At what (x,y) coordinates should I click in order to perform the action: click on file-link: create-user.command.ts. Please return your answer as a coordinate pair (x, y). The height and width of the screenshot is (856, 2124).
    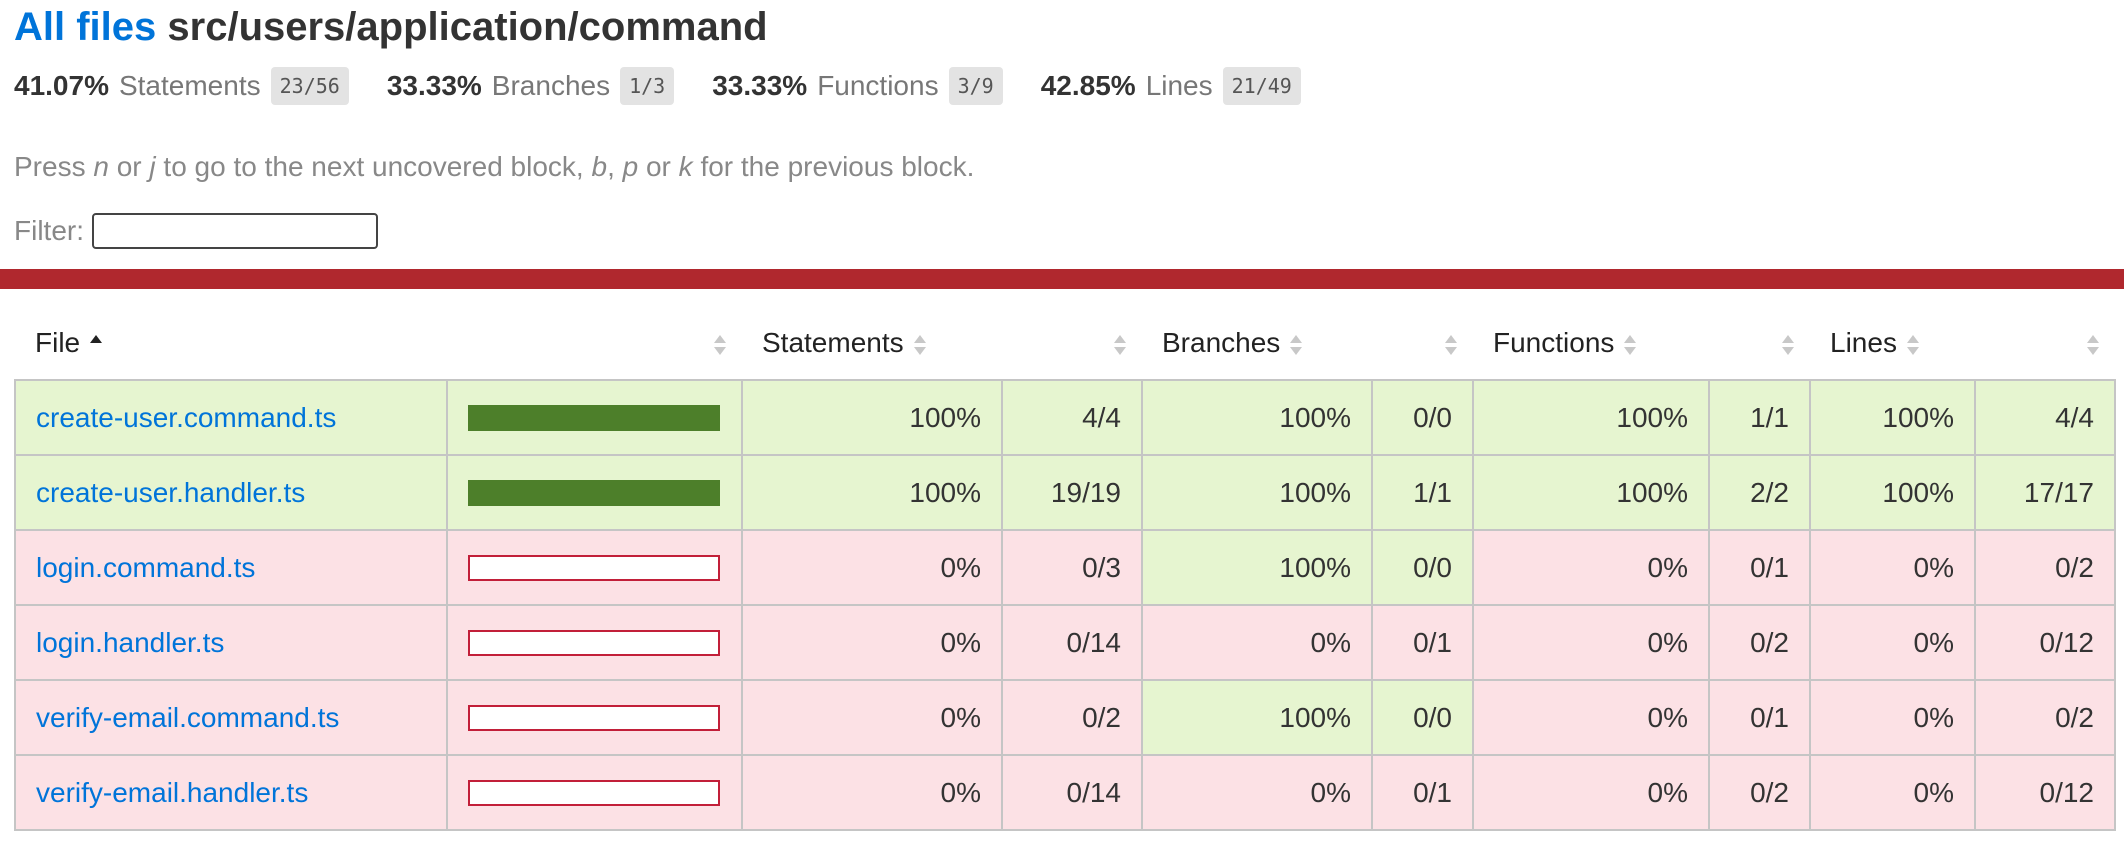
    Looking at the image, I should click on (186, 417).